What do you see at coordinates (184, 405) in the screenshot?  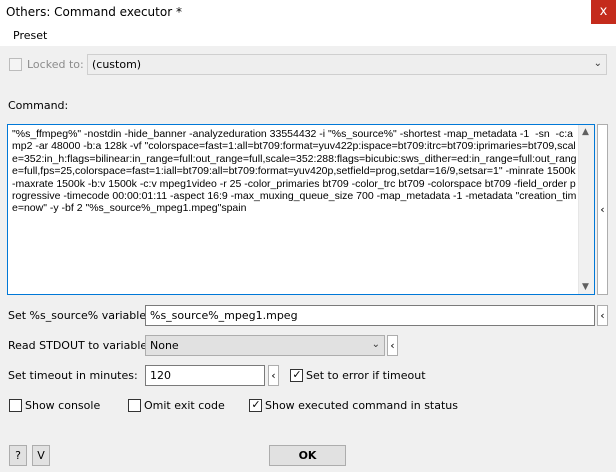 I see `omit-exit-label: Omit exit code` at bounding box center [184, 405].